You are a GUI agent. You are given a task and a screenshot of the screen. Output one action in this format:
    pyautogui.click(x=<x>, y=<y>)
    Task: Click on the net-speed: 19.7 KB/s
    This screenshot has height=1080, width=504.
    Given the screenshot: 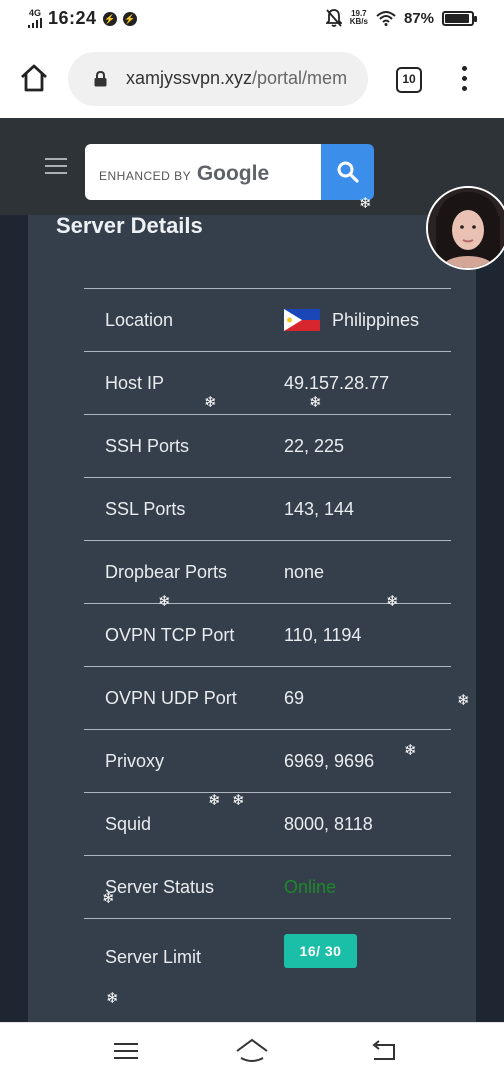 What is the action you would take?
    pyautogui.click(x=358, y=17)
    